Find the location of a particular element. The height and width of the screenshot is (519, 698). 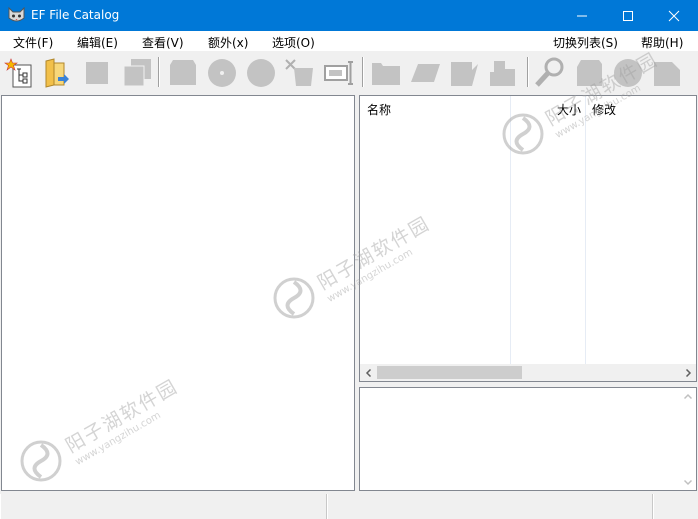

puzzle-icon is located at coordinates (502, 73).